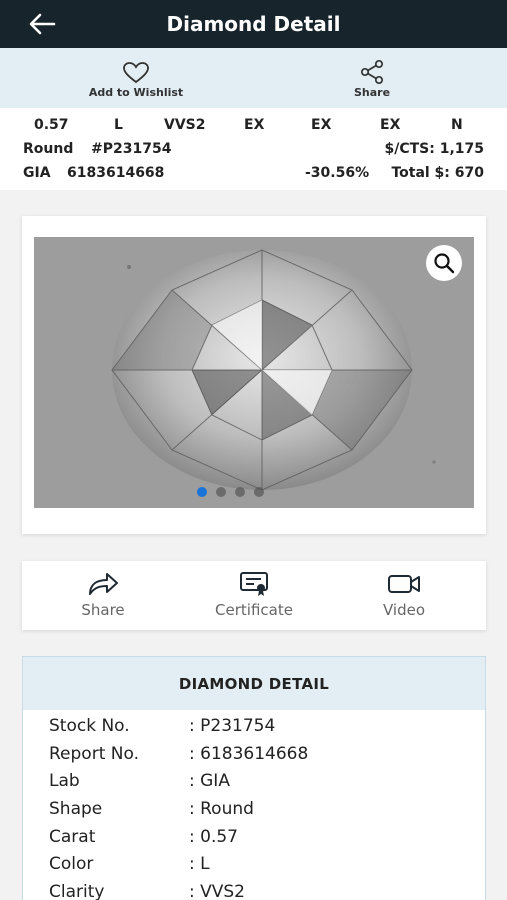  What do you see at coordinates (71, 864) in the screenshot?
I see `detail-key: Color` at bounding box center [71, 864].